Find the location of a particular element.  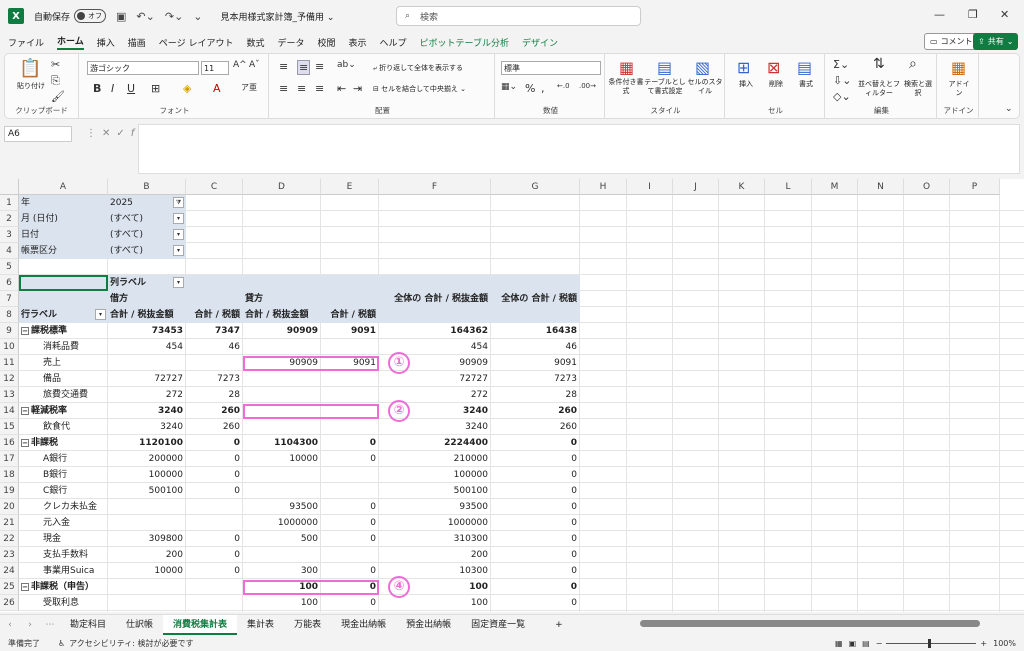

find-select-icon: ⌕ is located at coordinates (913, 64).